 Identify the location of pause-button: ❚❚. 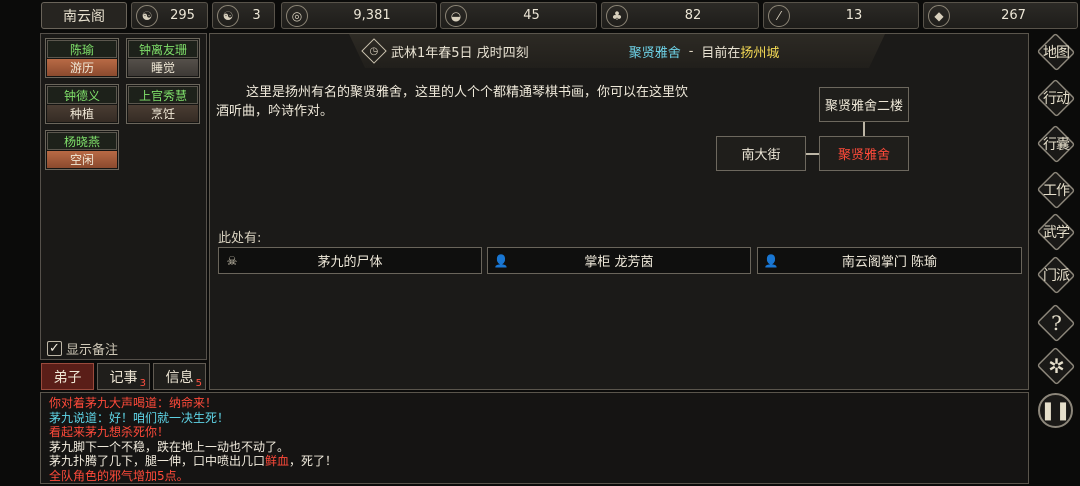
(1055, 410).